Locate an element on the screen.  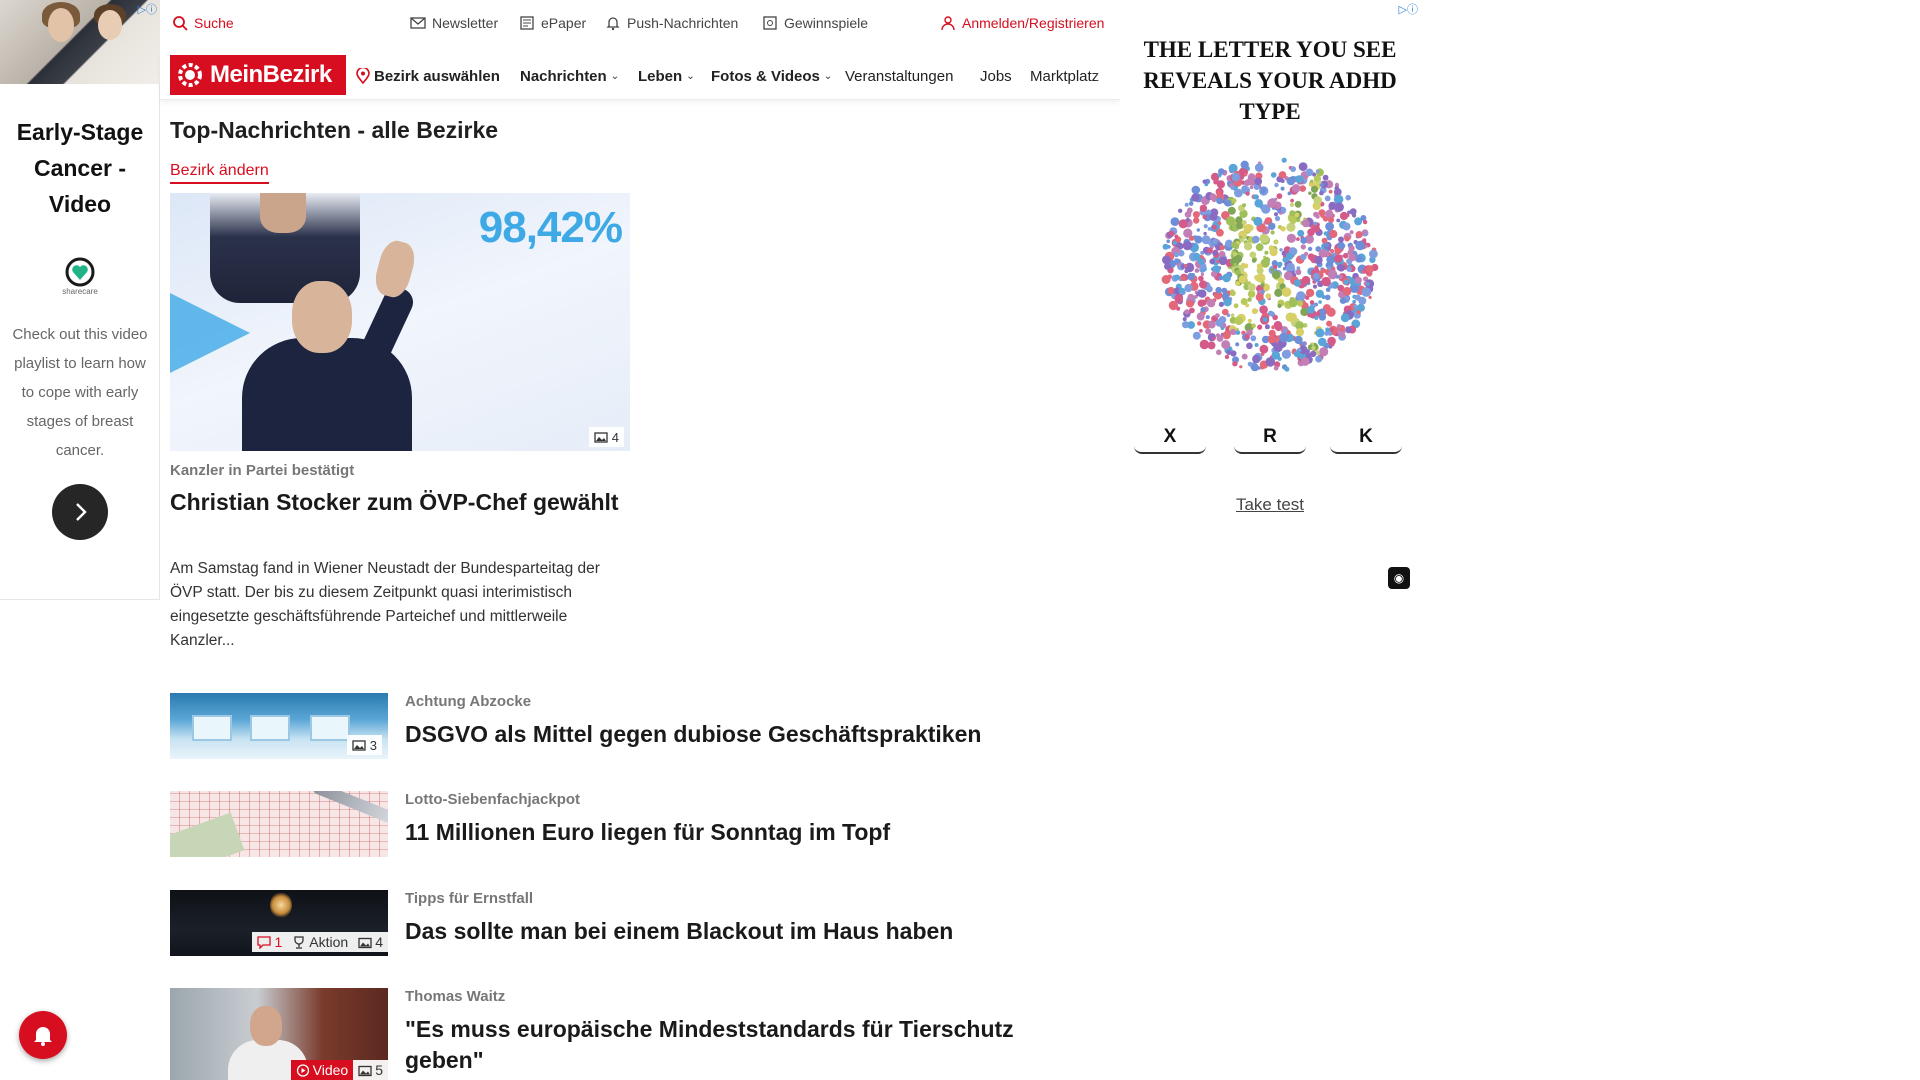
nav-item-leben: Leben ⌄ is located at coordinates (666, 76).